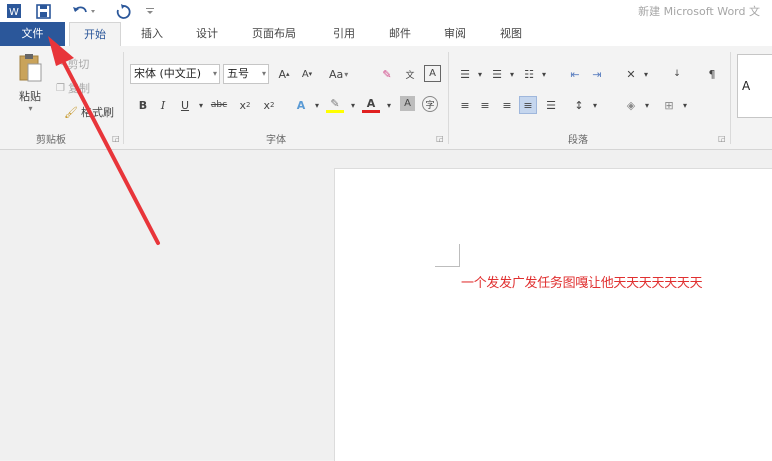 The height and width of the screenshot is (461, 772). Describe the element at coordinates (455, 34) in the screenshot. I see `tab-review: 审阅` at that location.